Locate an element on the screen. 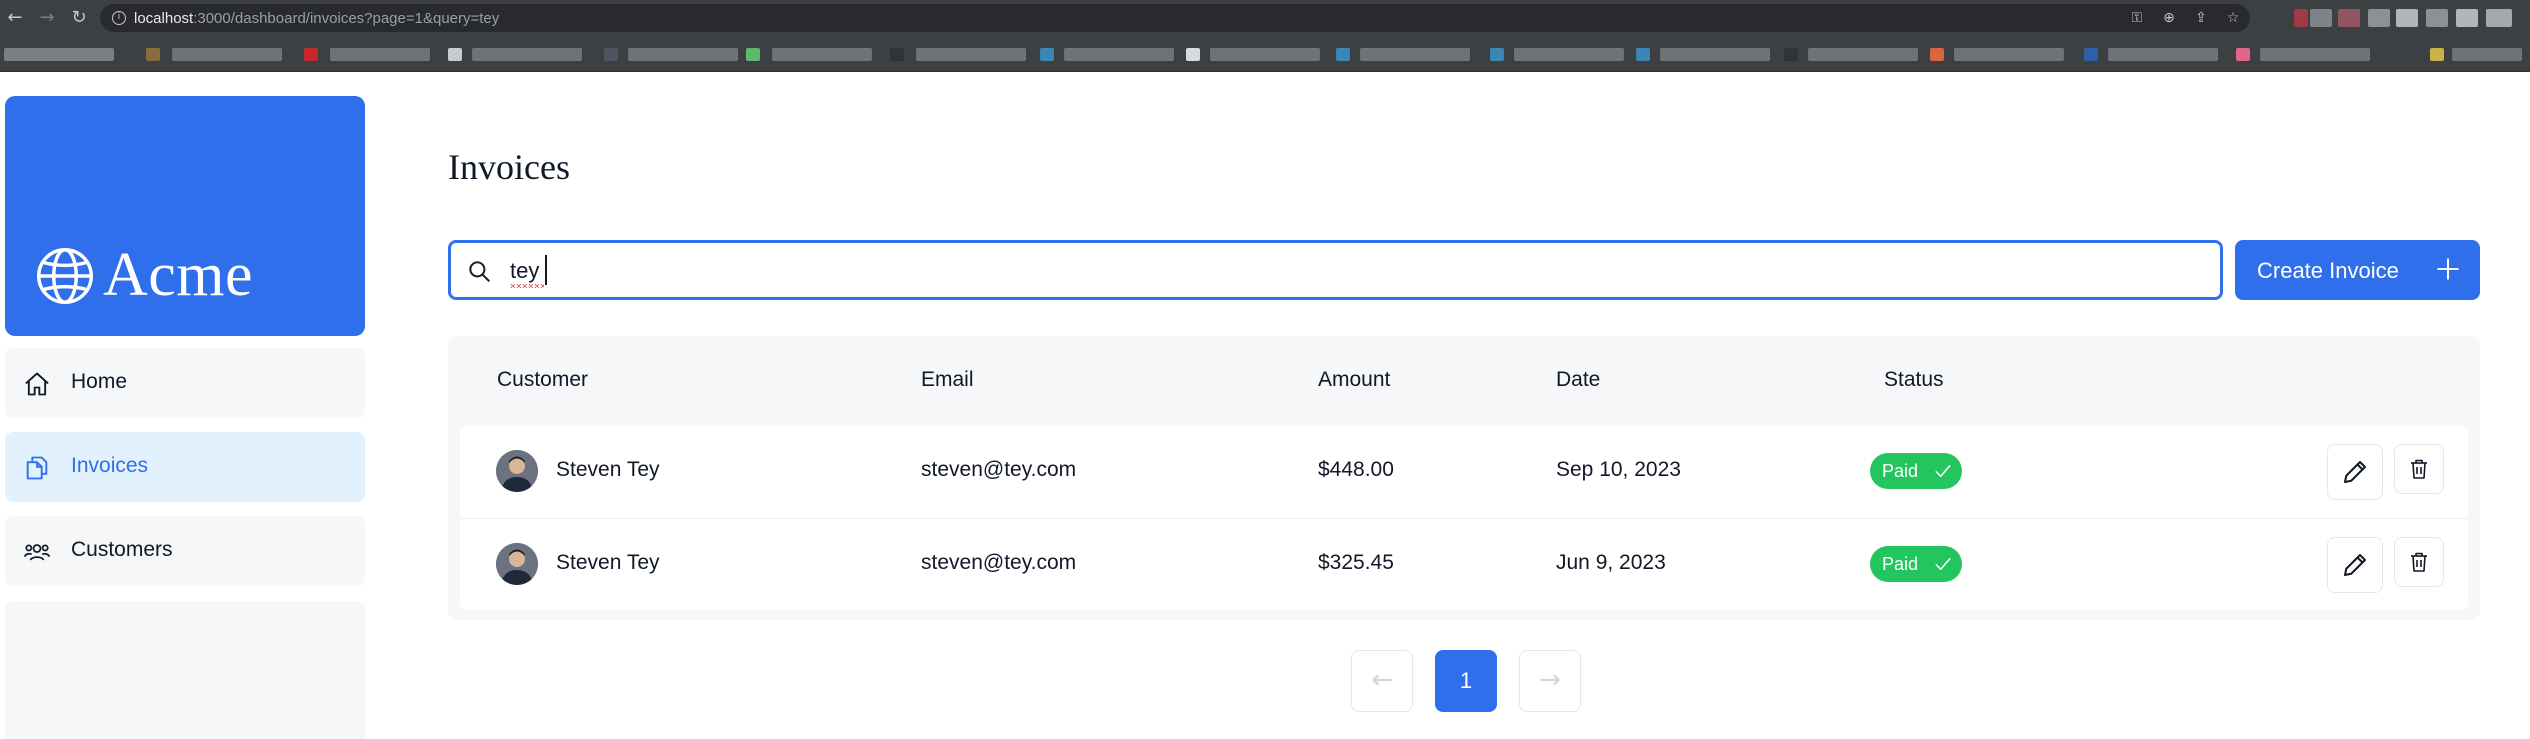 The height and width of the screenshot is (739, 2530). logo-text: Acme is located at coordinates (178, 275).